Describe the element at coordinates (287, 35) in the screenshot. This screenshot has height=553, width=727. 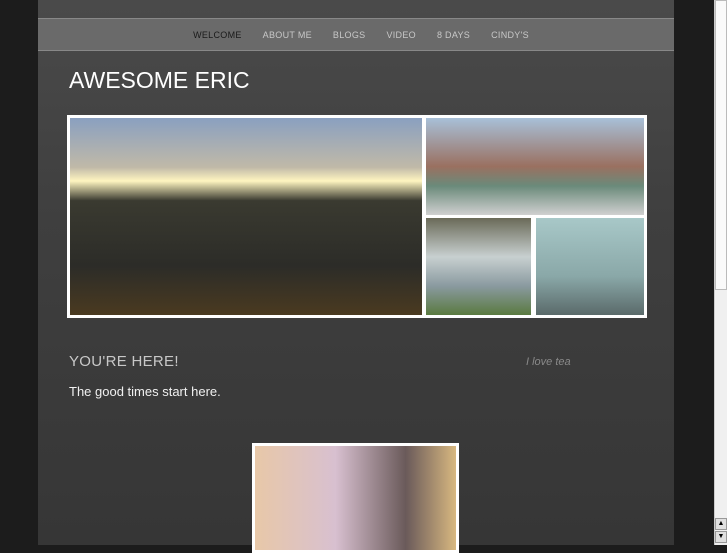
I see `nav-about-me: ABOUT ME` at that location.